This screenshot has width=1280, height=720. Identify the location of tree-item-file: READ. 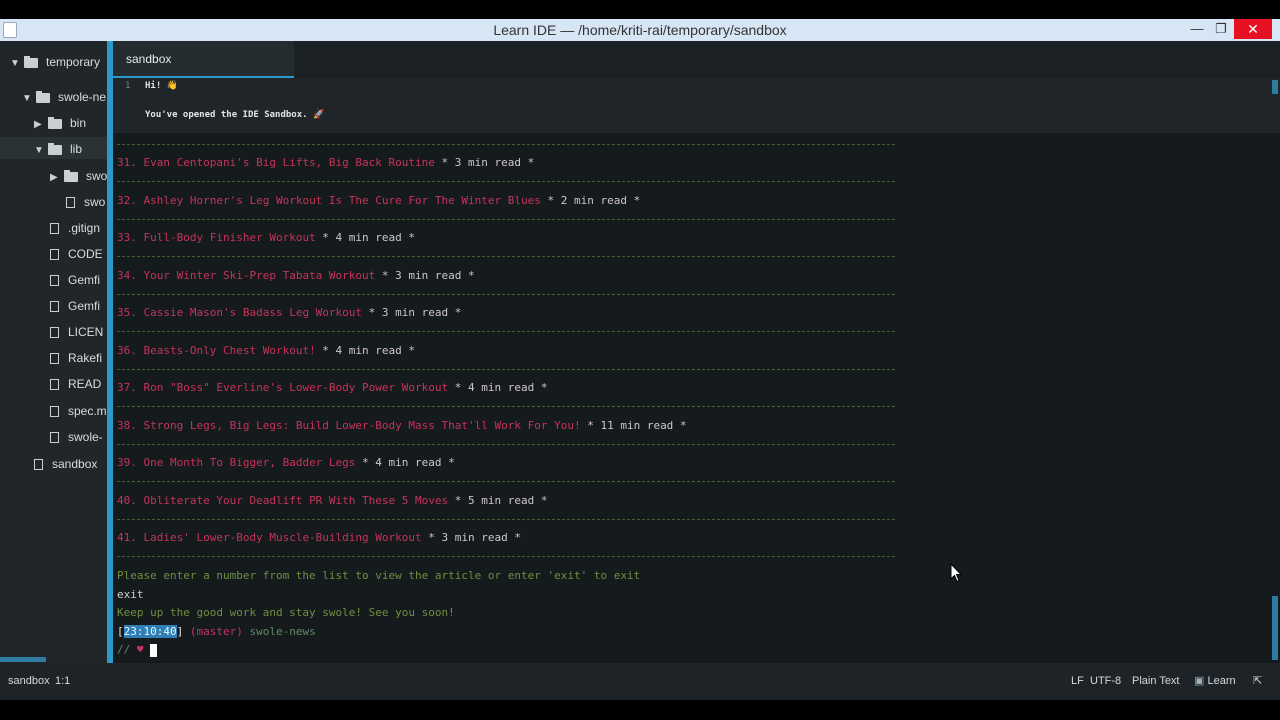
(75, 384).